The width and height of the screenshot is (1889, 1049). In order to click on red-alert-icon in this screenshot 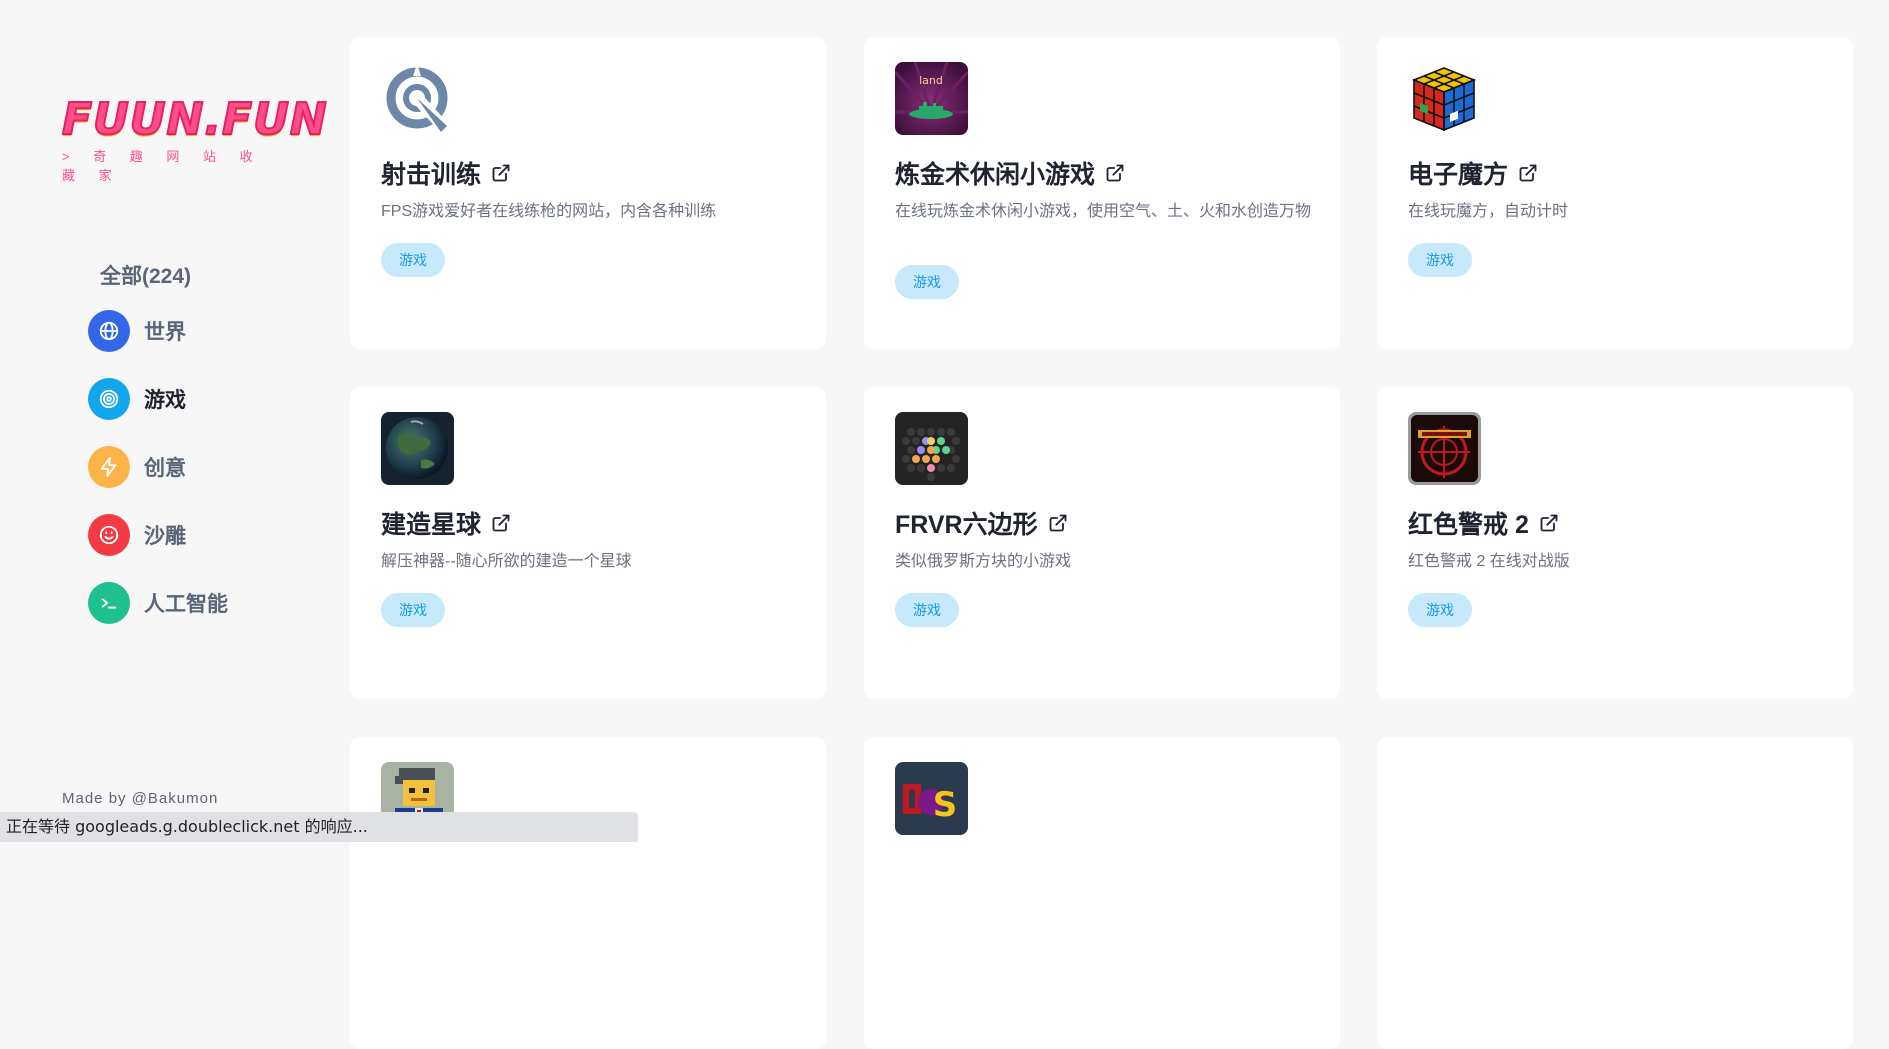, I will do `click(1444, 448)`.